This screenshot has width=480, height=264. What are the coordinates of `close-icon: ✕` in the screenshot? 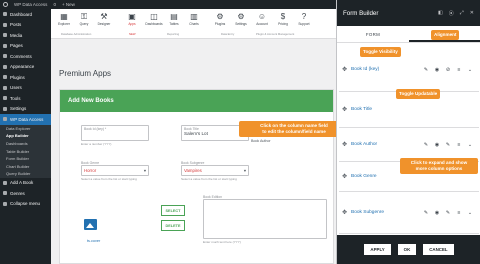 It's located at (472, 13).